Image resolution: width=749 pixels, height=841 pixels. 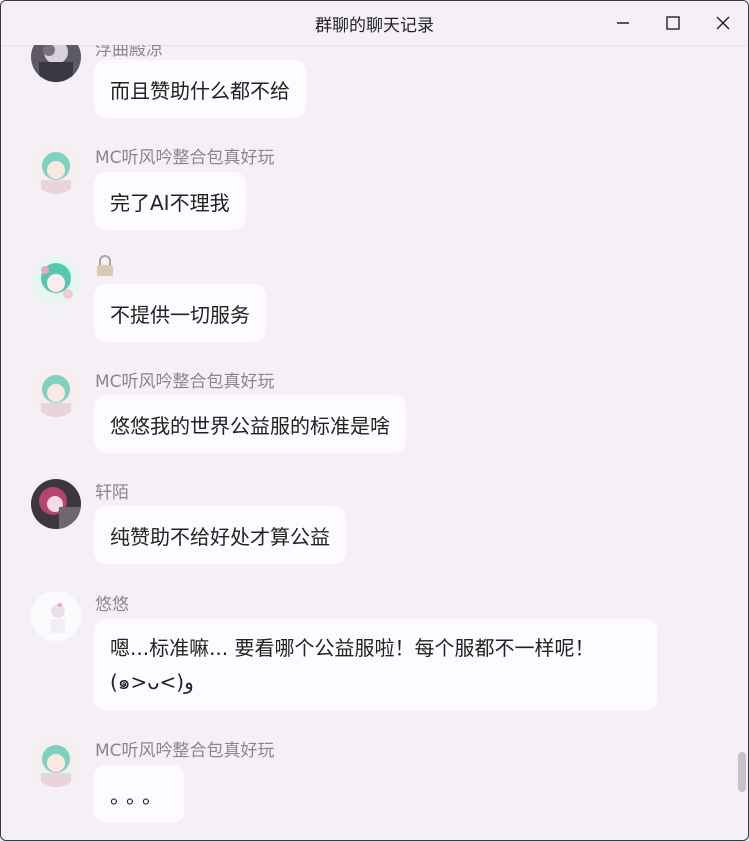 I want to click on message-bubble: 嗯...标准嘛... 要看哪个公益服啦！每个服都不一样呢！ (๑>ᴗ<)و, so click(x=375, y=665).